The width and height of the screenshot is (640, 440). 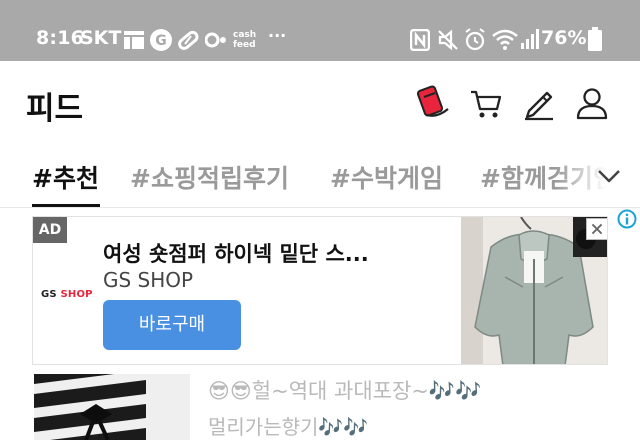 I want to click on pill-icon, so click(x=188, y=40).